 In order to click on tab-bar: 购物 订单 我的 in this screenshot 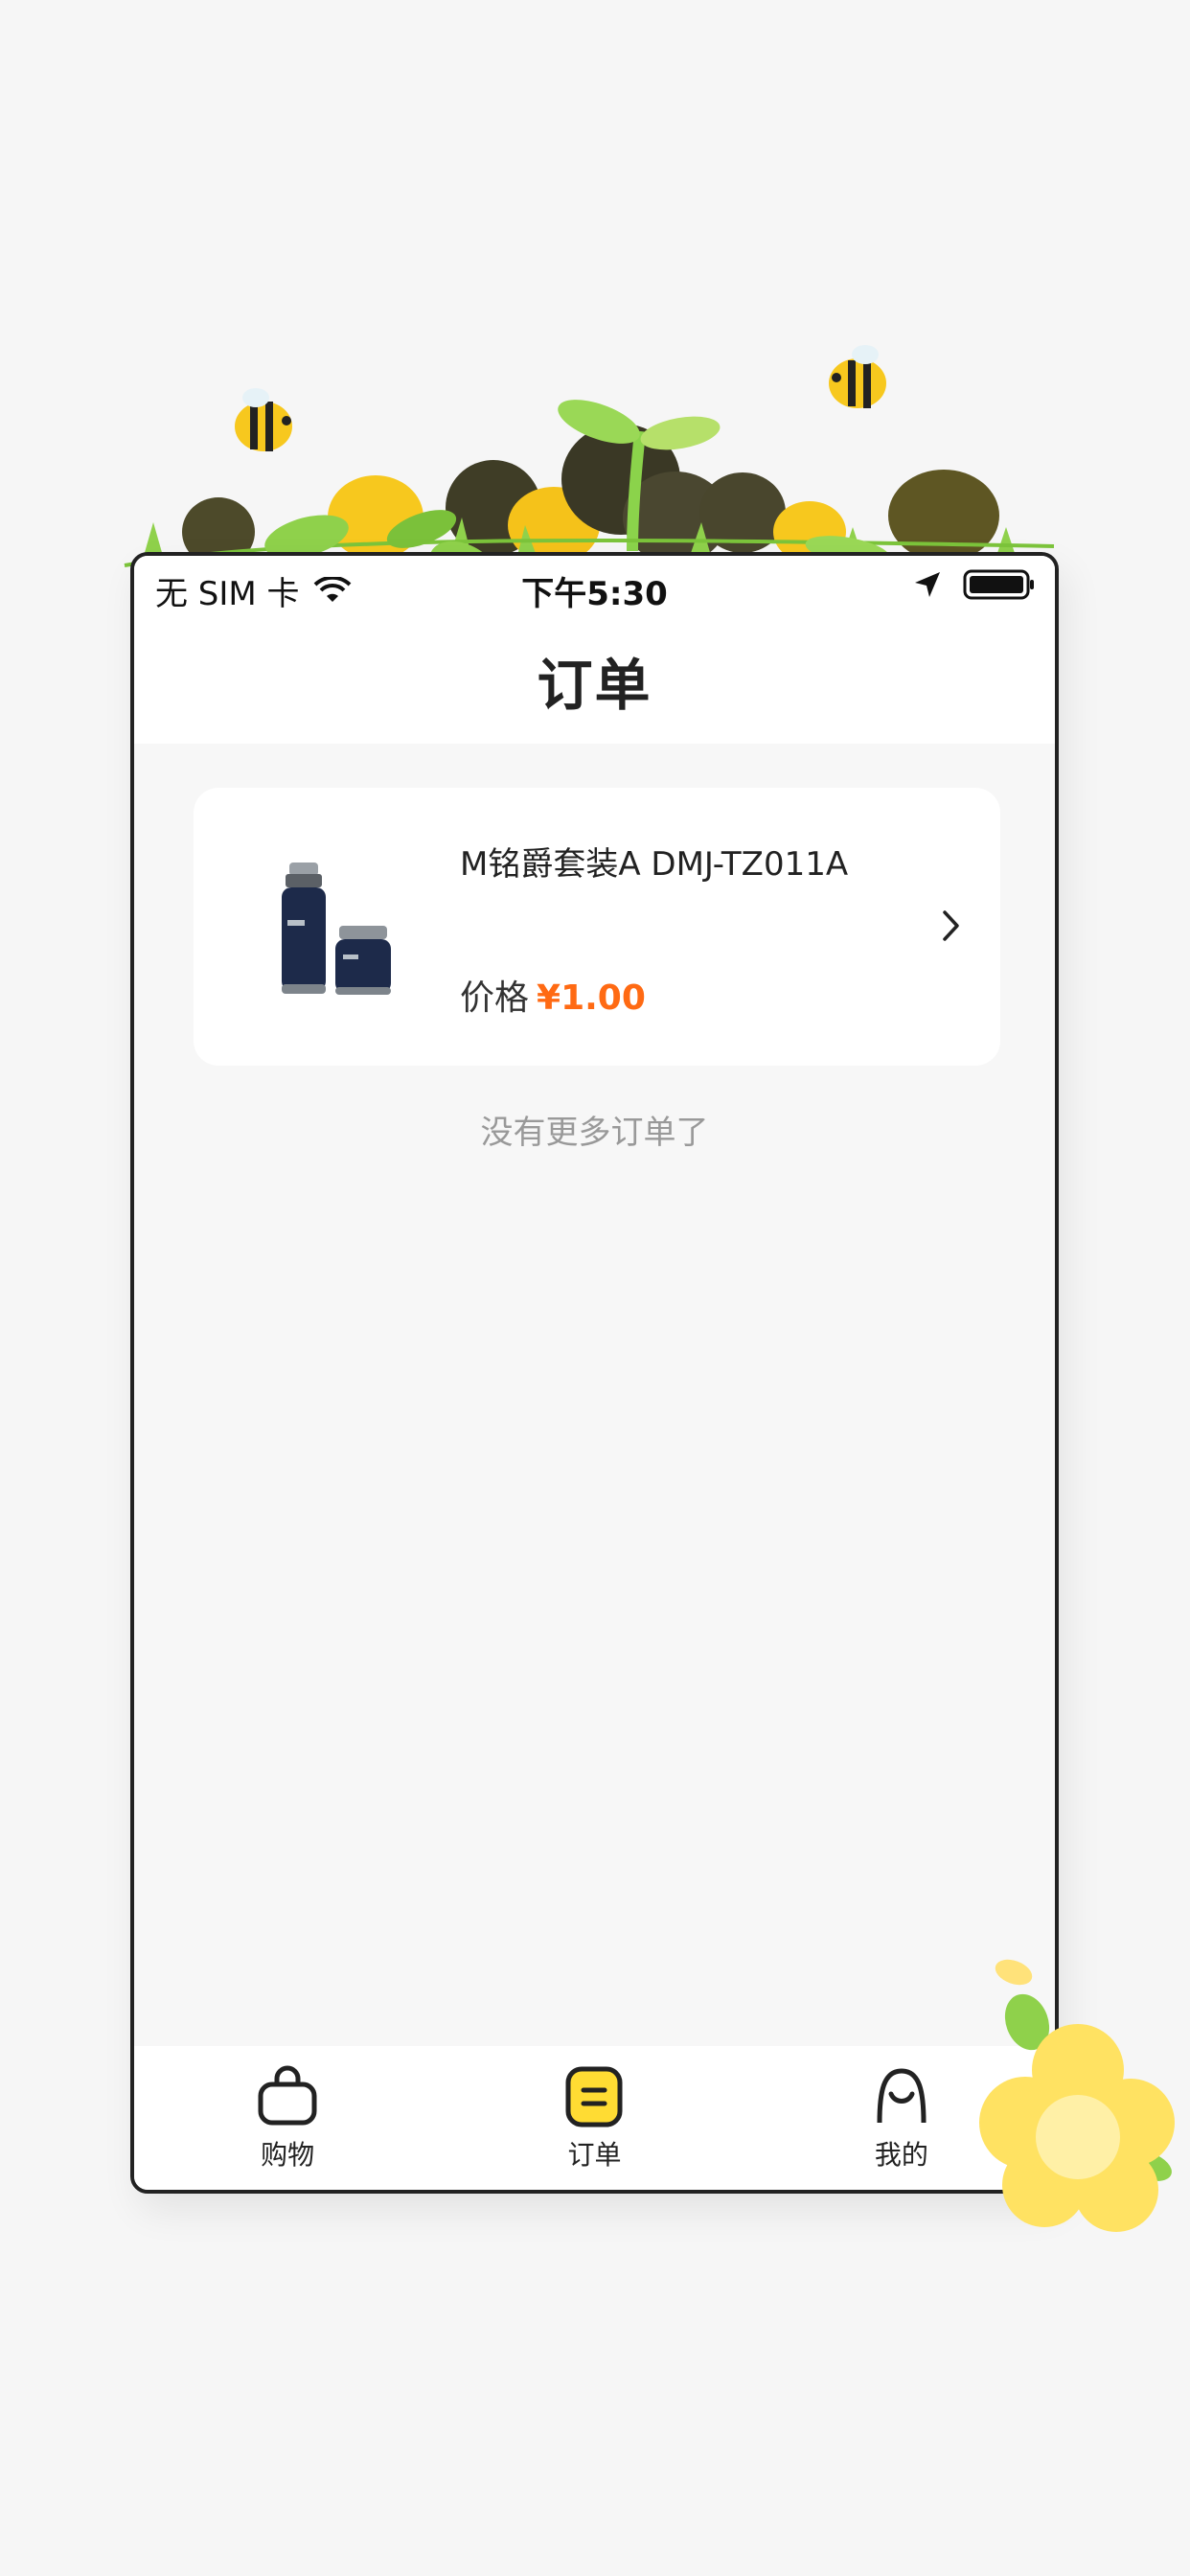, I will do `click(594, 2118)`.